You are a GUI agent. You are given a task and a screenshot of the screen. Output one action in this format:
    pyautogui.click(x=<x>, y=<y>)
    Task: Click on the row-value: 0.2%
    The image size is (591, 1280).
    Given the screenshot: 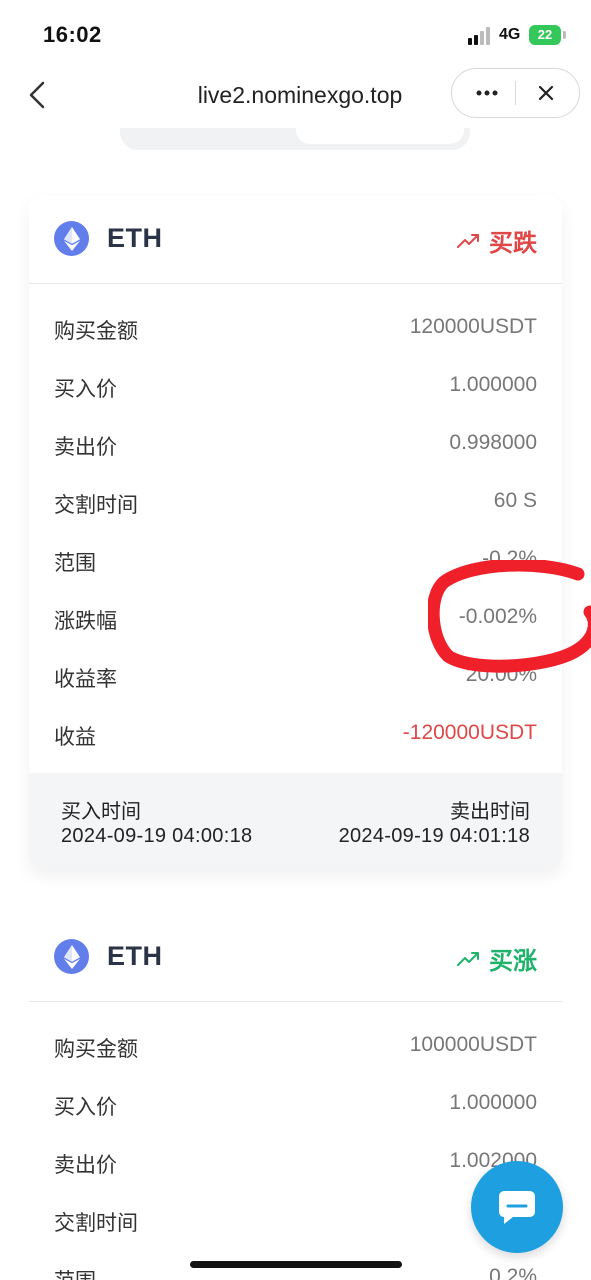 What is the action you would take?
    pyautogui.click(x=513, y=1272)
    